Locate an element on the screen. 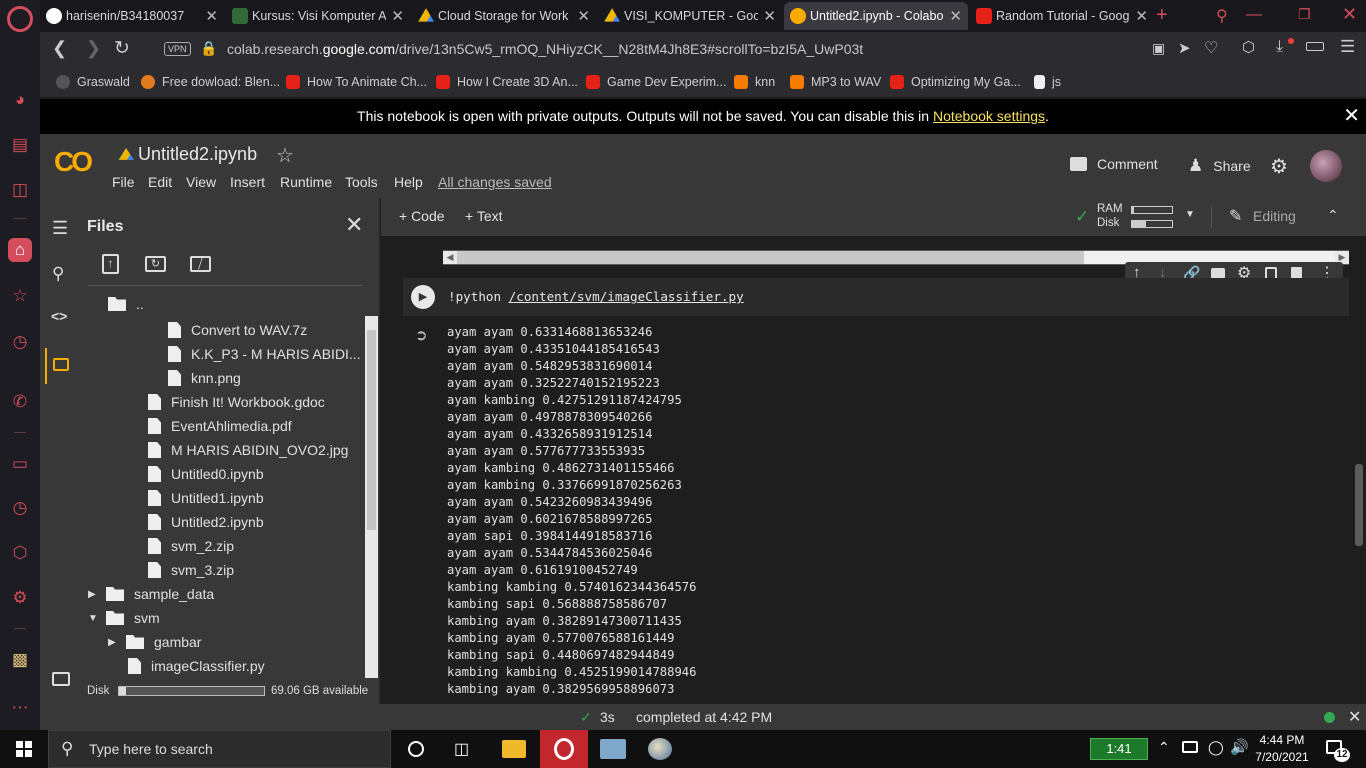 This screenshot has height=768, width=1366. bookmark: knn is located at coordinates (754, 82).